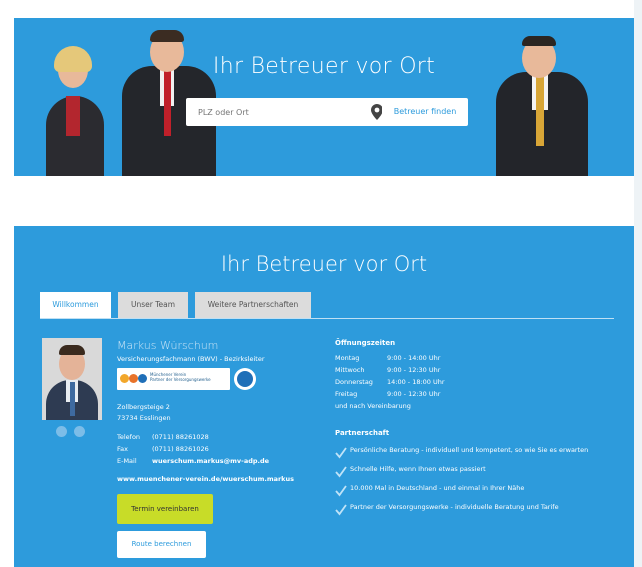 This screenshot has width=642, height=567. What do you see at coordinates (365, 343) in the screenshot?
I see `opening-hours-heading: Öffnungszeiten` at bounding box center [365, 343].